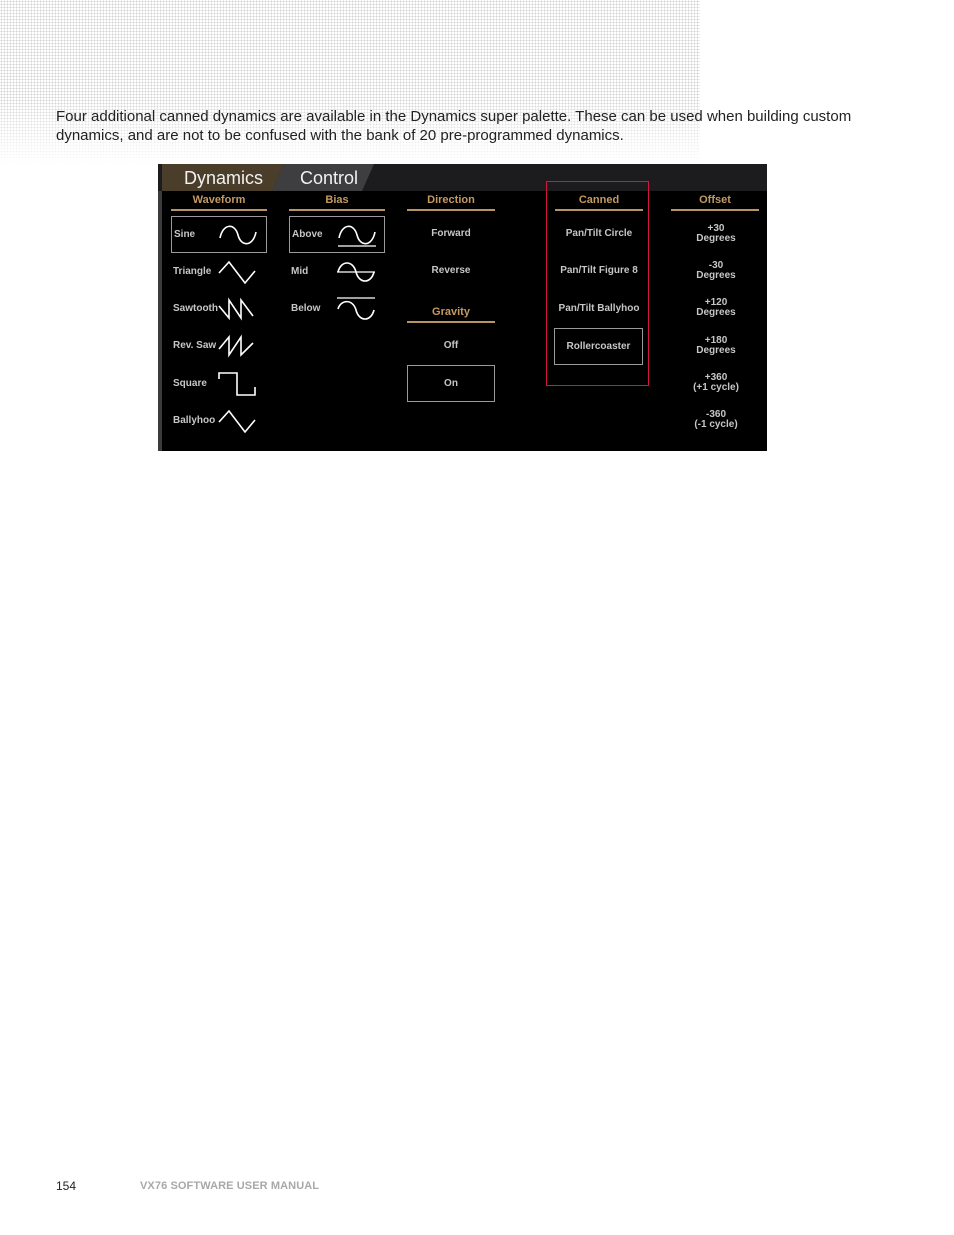 This screenshot has height=1235, width=954. I want to click on bias-above-button: Above, so click(337, 234).